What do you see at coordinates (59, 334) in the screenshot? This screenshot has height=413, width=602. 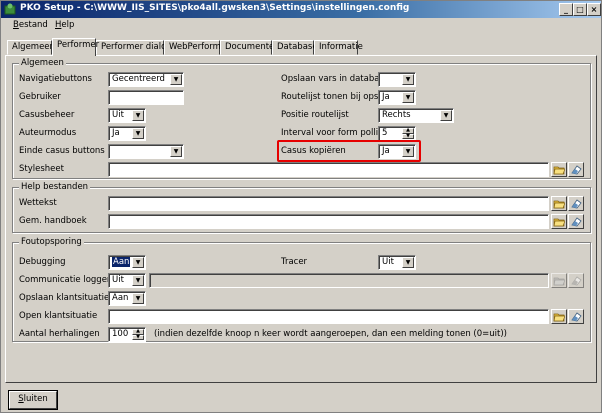 I see `aantal-herhalingen-label: Aantal herhalingen` at bounding box center [59, 334].